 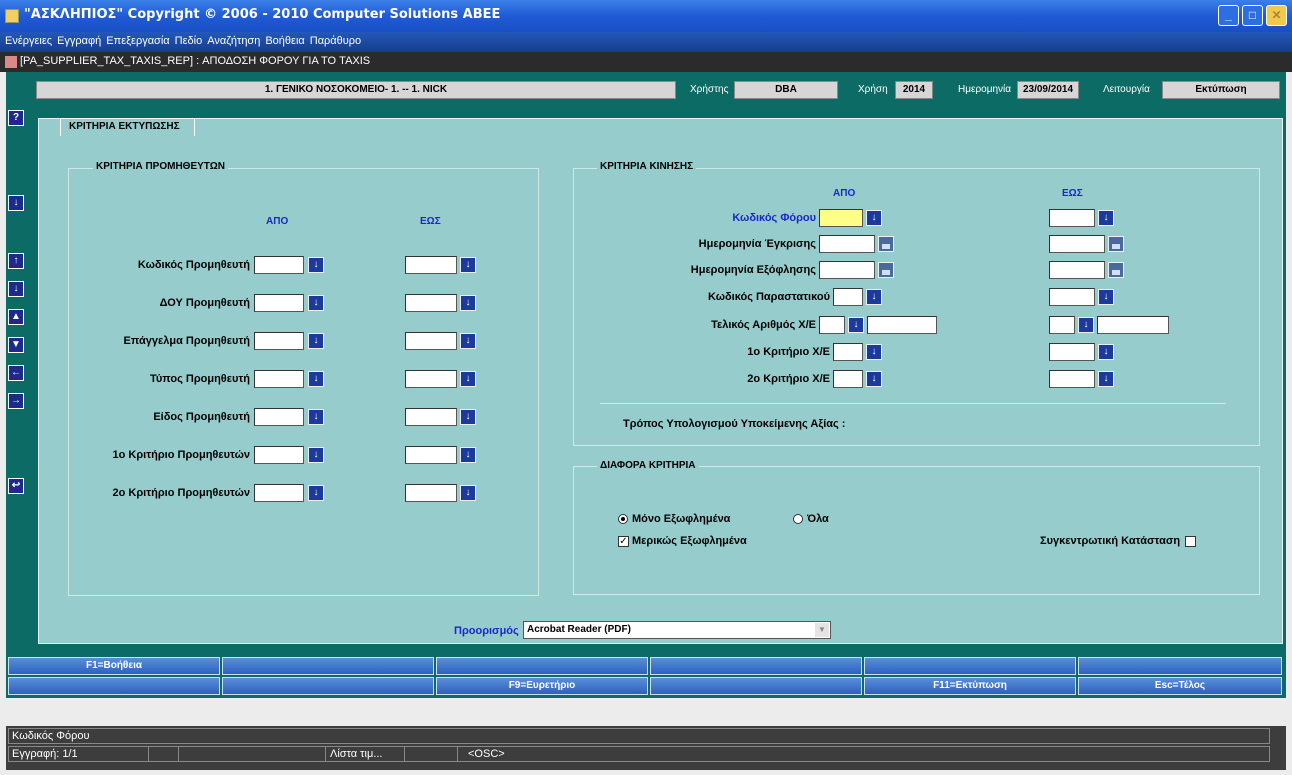 What do you see at coordinates (16, 486) in the screenshot?
I see `exit-icon: ↩` at bounding box center [16, 486].